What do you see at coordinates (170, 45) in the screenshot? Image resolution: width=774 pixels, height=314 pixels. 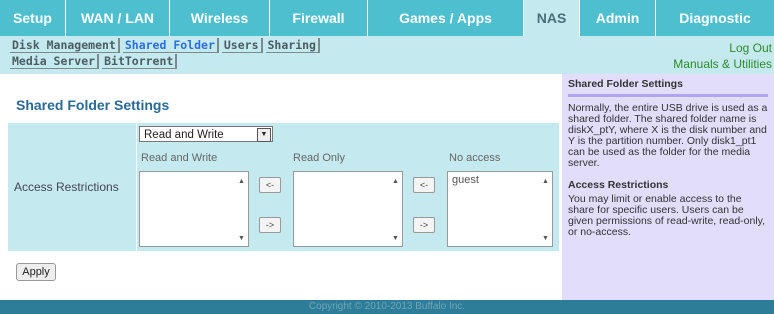 I see `subnav-shared-folder: Shared Folder` at bounding box center [170, 45].